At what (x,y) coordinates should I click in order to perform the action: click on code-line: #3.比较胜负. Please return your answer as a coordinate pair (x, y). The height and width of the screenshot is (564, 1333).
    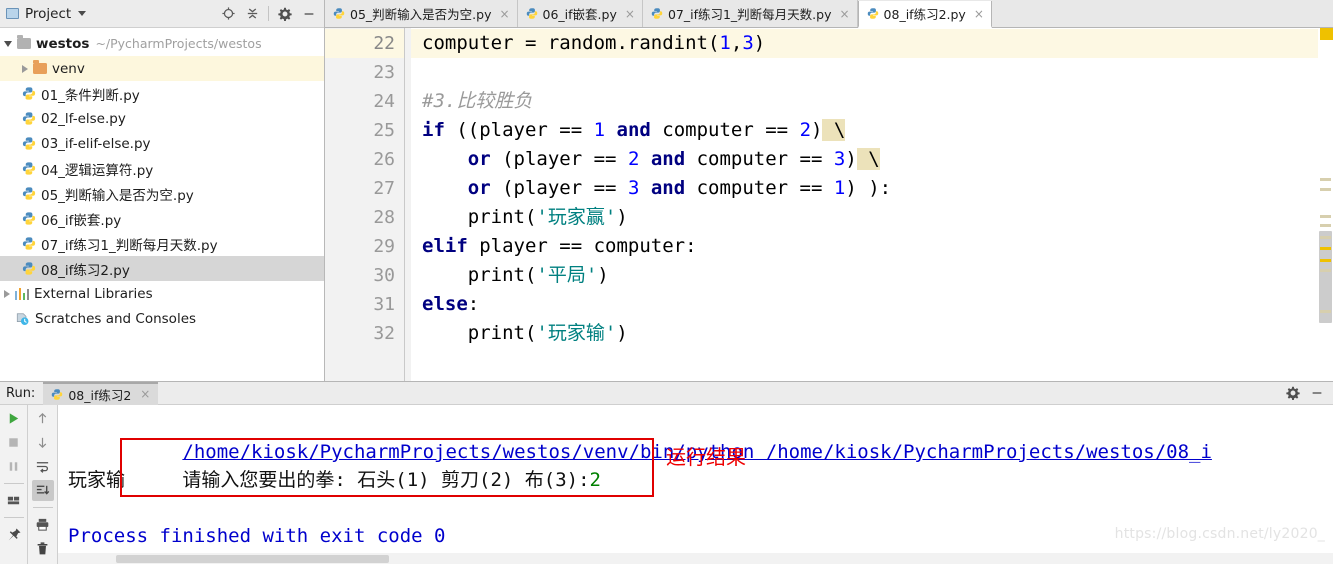
    Looking at the image, I should click on (872, 101).